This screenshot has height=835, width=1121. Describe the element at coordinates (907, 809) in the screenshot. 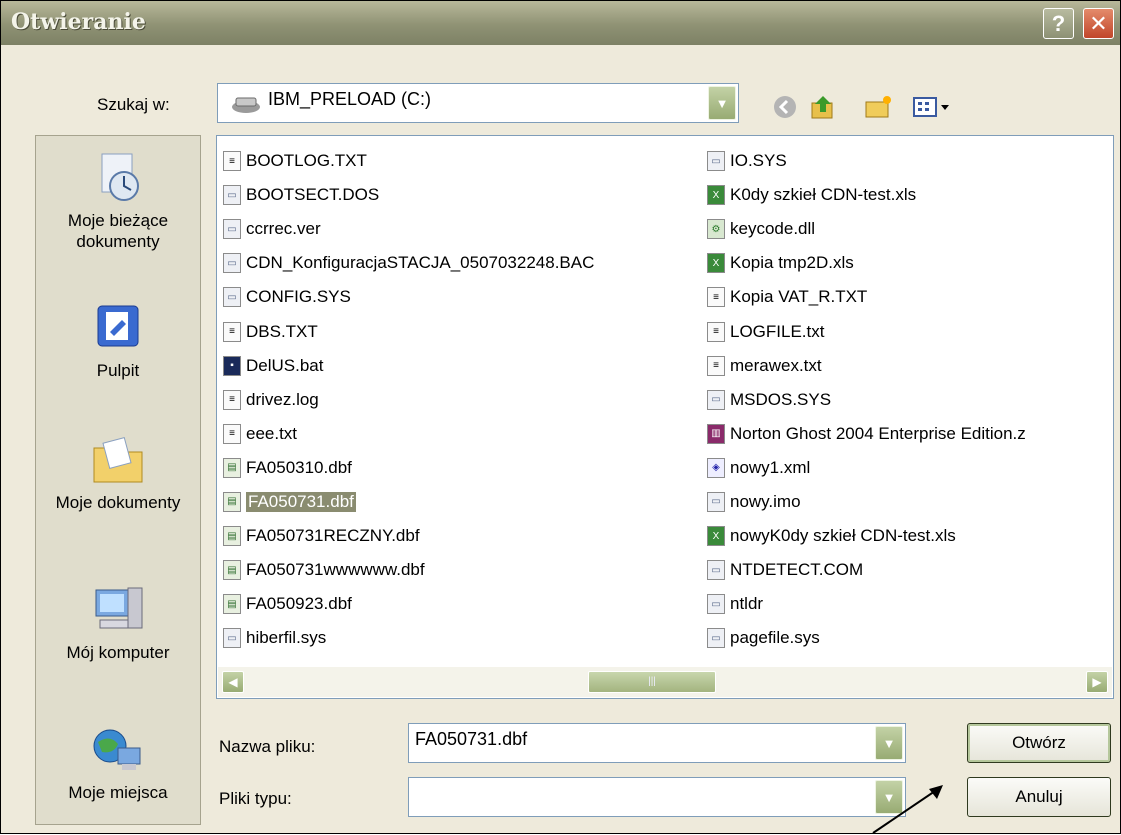

I see `annotation-arrow-icon` at that location.